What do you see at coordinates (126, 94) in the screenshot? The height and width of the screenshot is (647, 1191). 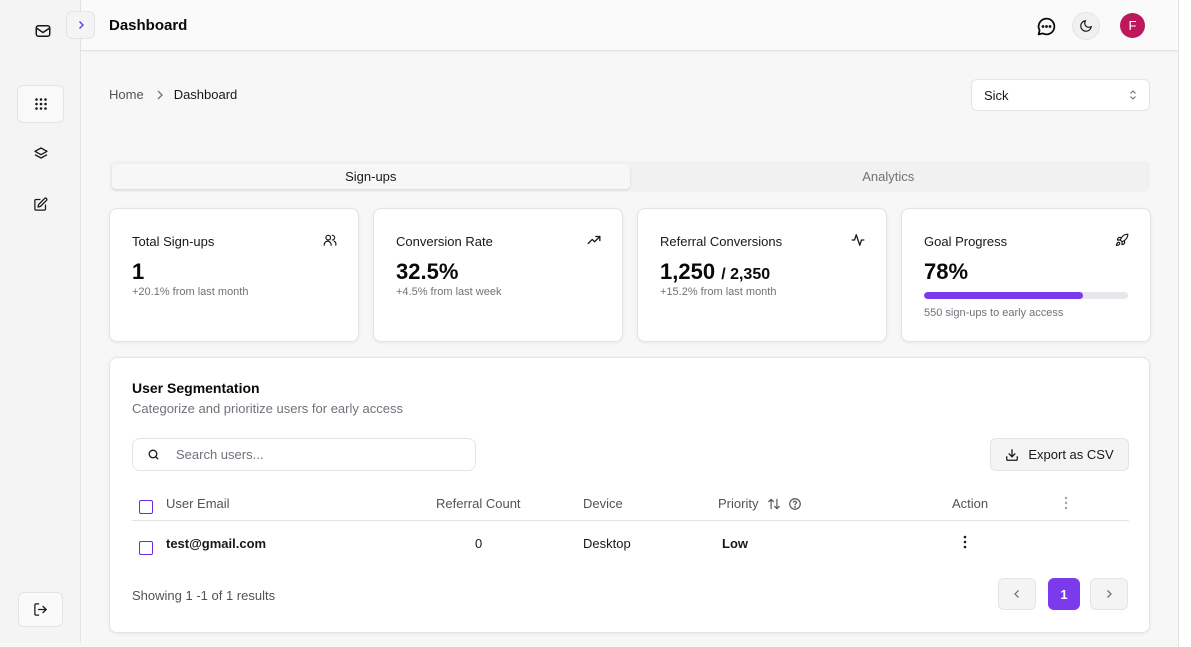 I see `breadcrumb-home-link: Home` at bounding box center [126, 94].